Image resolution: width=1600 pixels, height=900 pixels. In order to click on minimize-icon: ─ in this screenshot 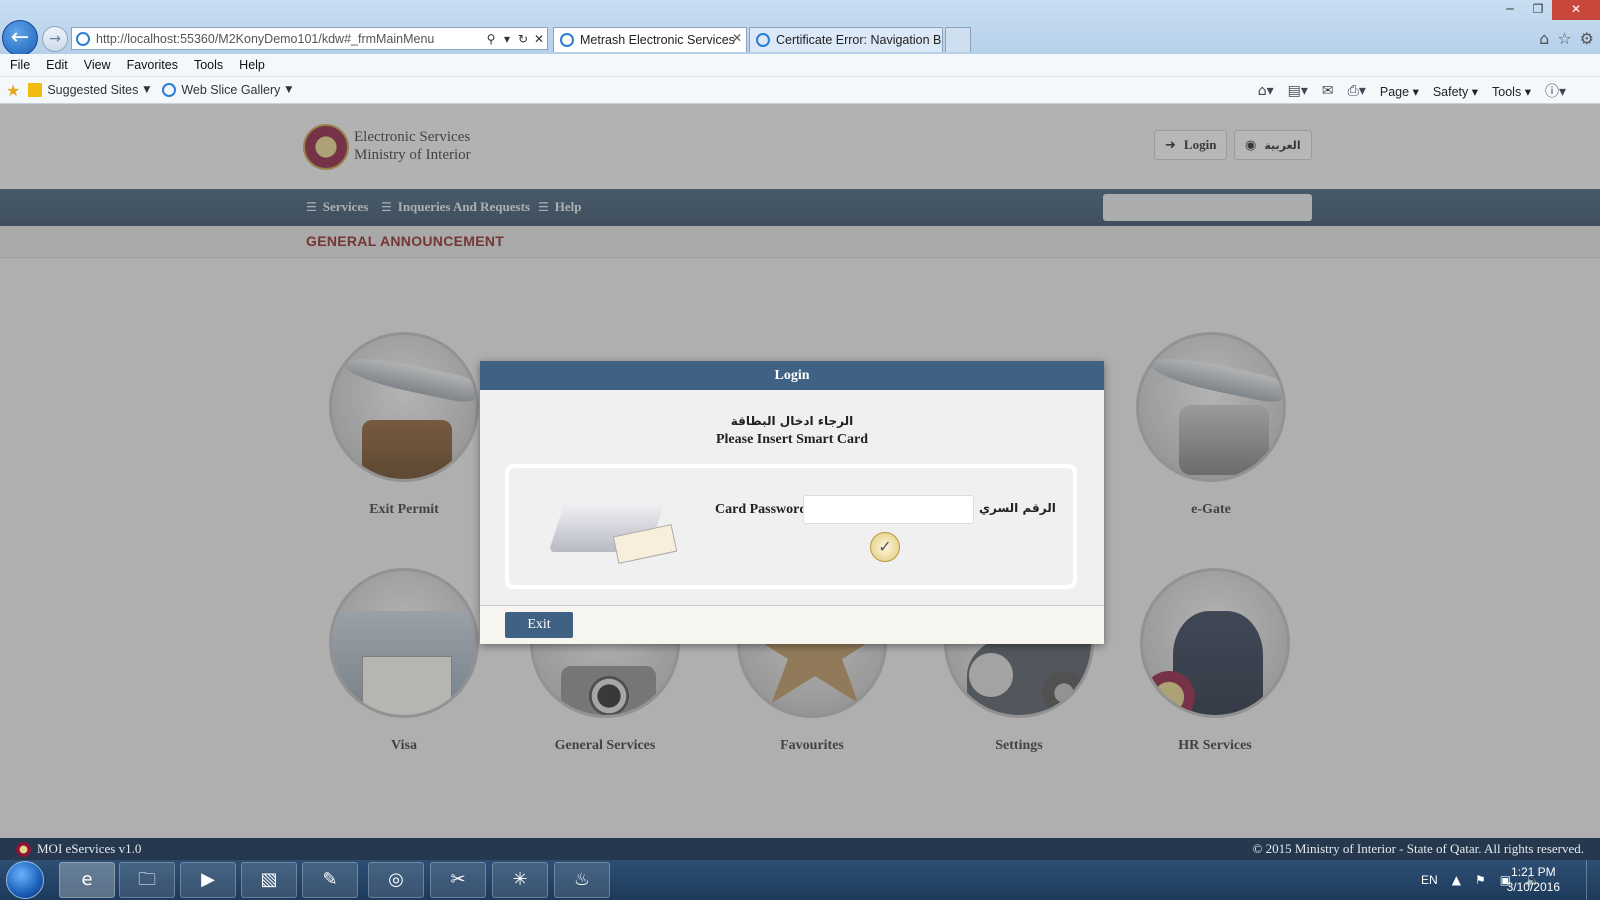, I will do `click(1510, 10)`.